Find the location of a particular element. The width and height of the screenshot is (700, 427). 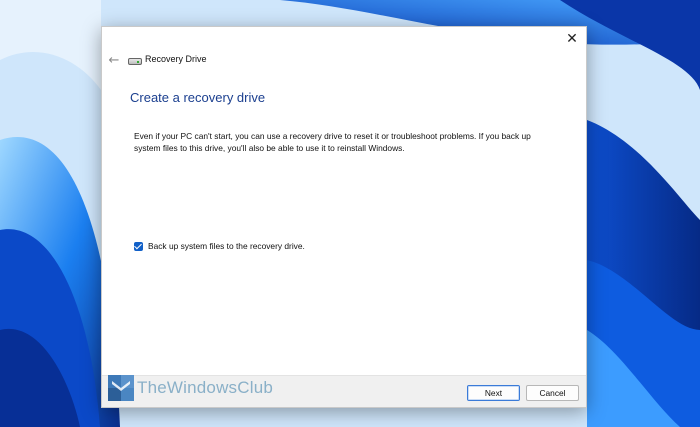

backup-system-files-checkbox is located at coordinates (138, 246).